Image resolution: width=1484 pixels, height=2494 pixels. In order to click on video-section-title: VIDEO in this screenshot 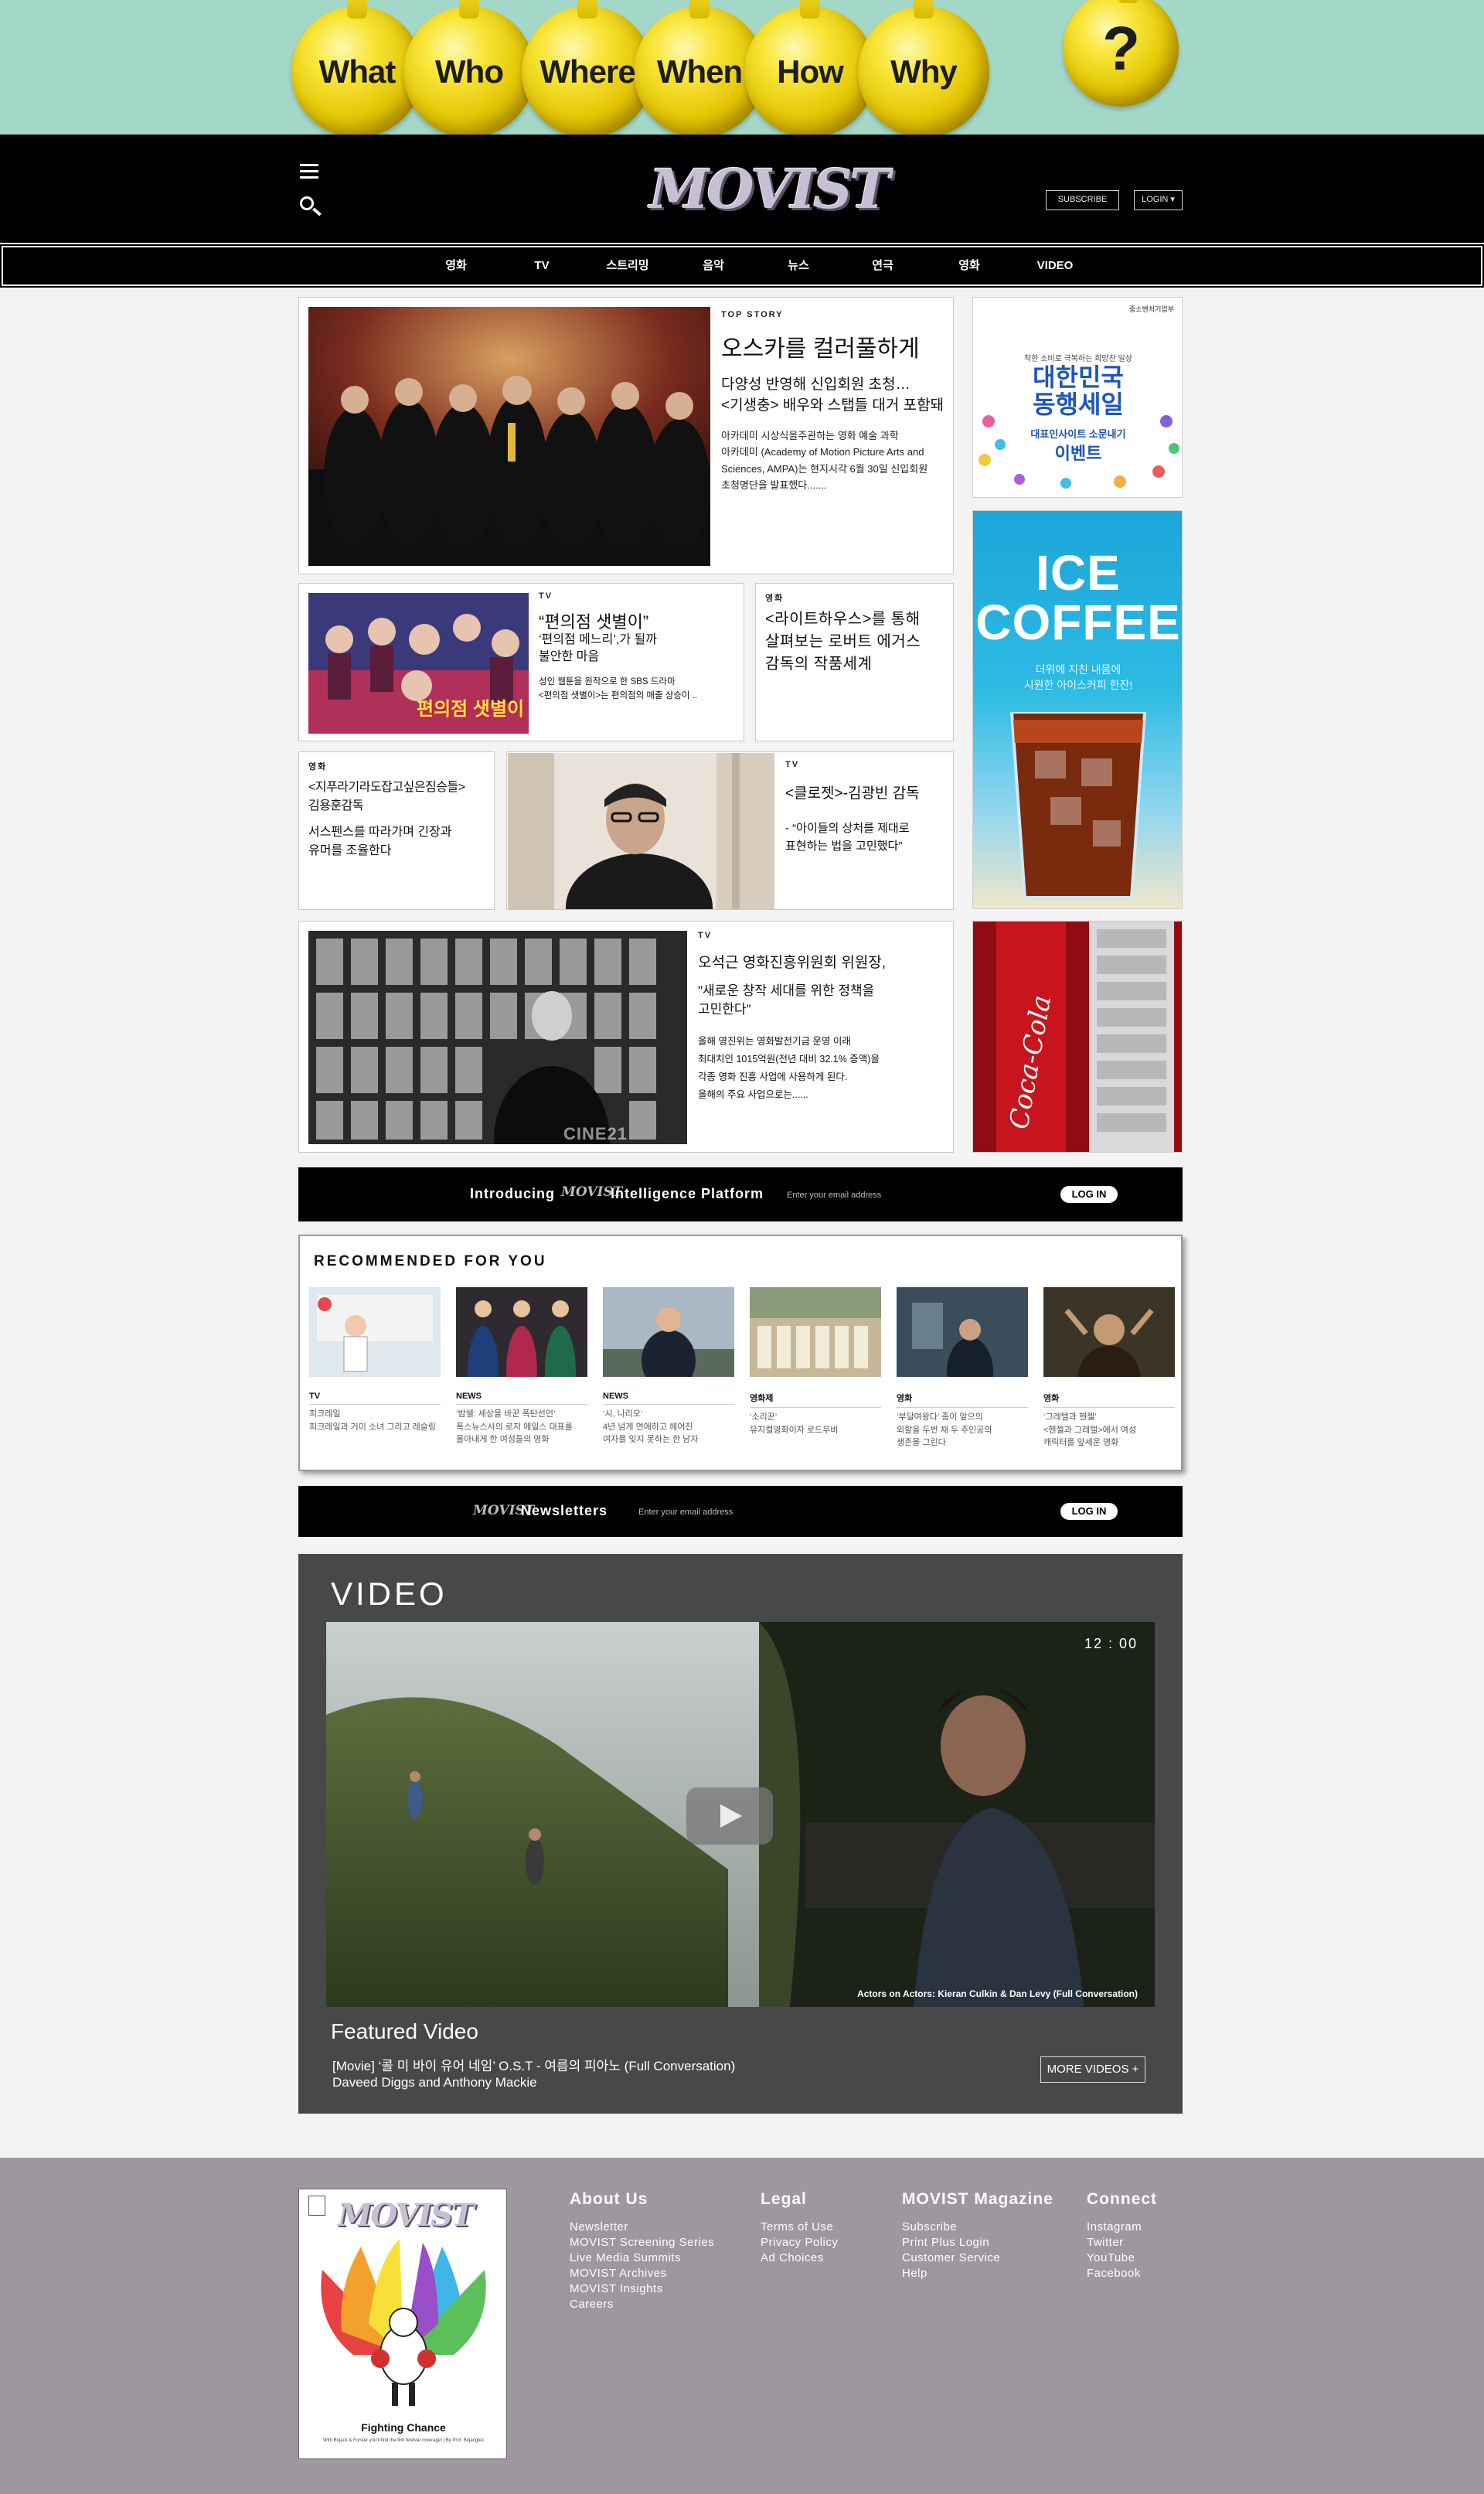, I will do `click(389, 1594)`.